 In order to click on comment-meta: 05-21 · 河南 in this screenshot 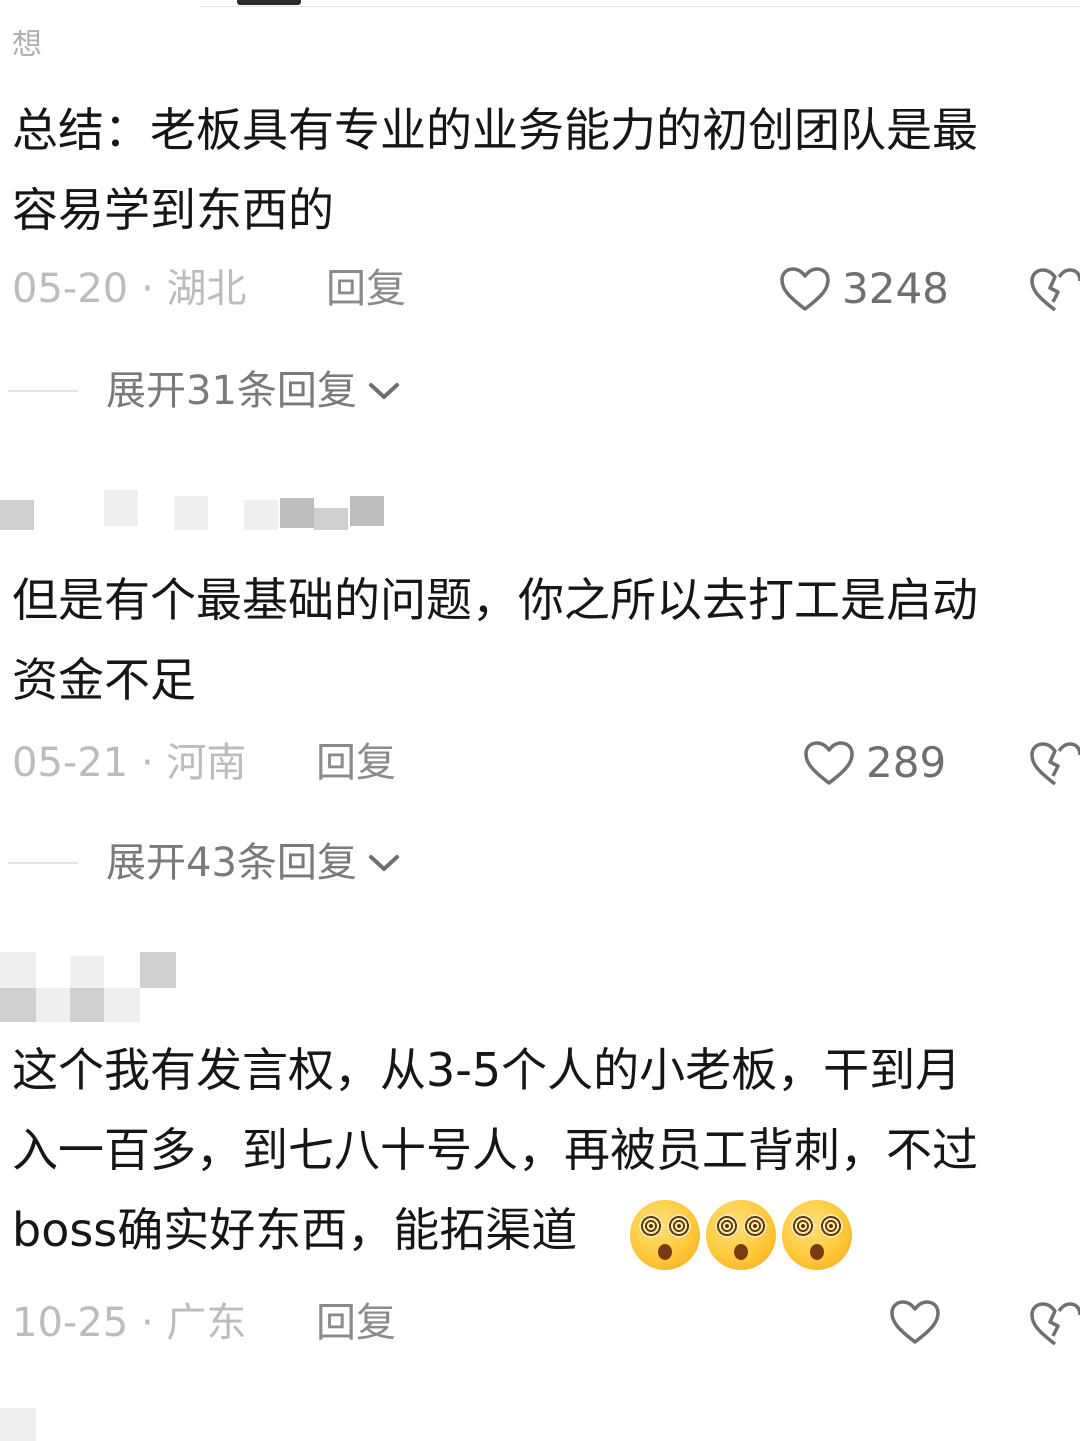, I will do `click(129, 763)`.